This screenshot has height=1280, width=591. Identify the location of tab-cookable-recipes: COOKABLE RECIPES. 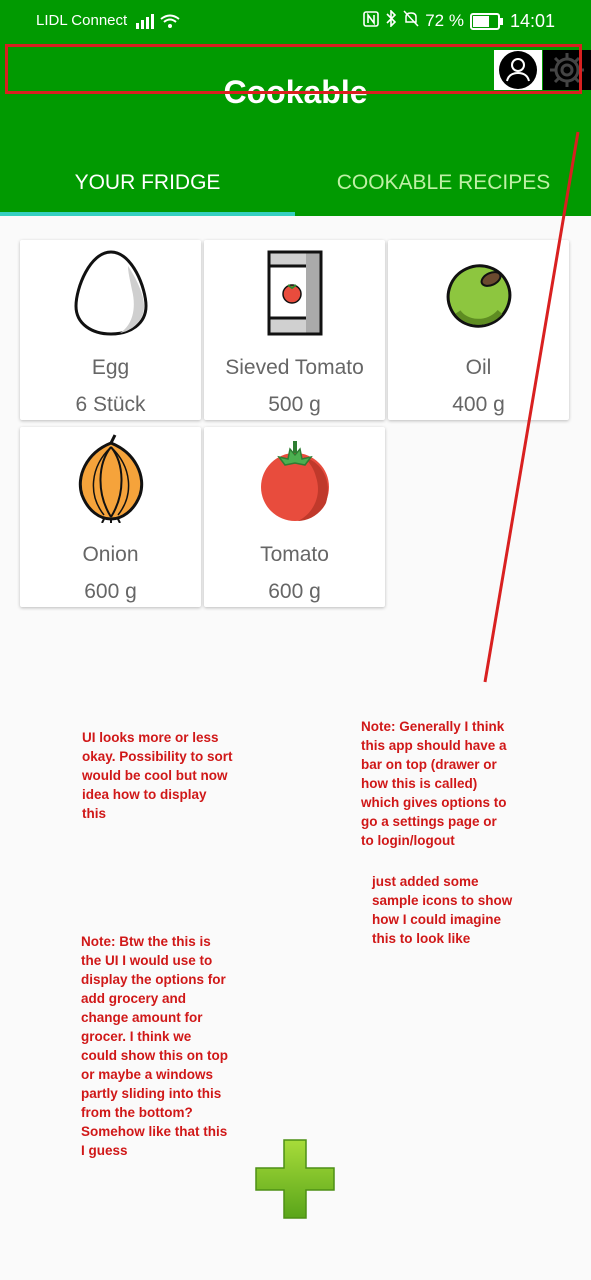
(443, 183).